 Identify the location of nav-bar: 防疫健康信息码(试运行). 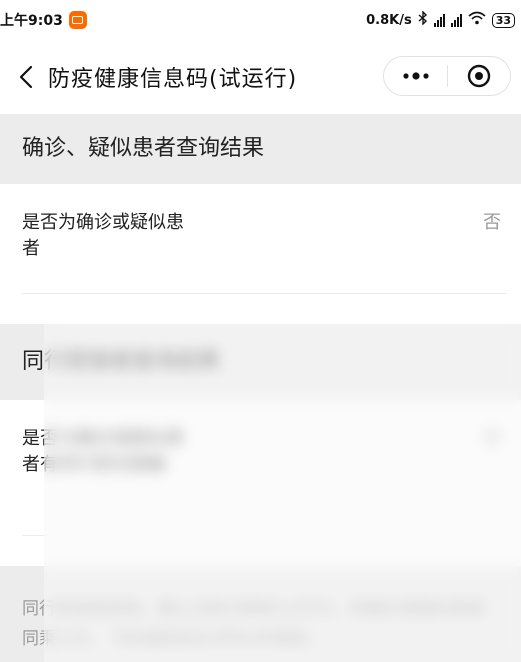
(260, 77).